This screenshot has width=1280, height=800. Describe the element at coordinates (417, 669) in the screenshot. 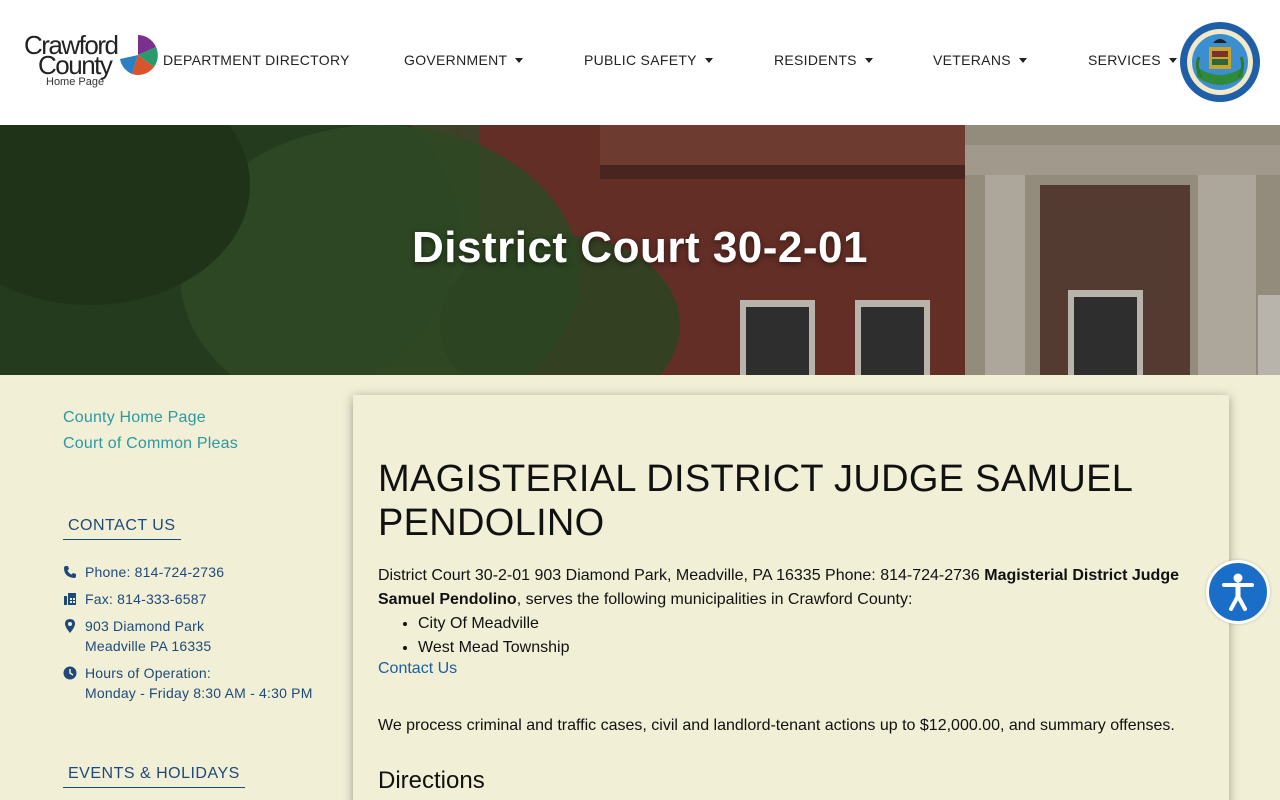

I see `contact-us-link: Contact Us` at that location.